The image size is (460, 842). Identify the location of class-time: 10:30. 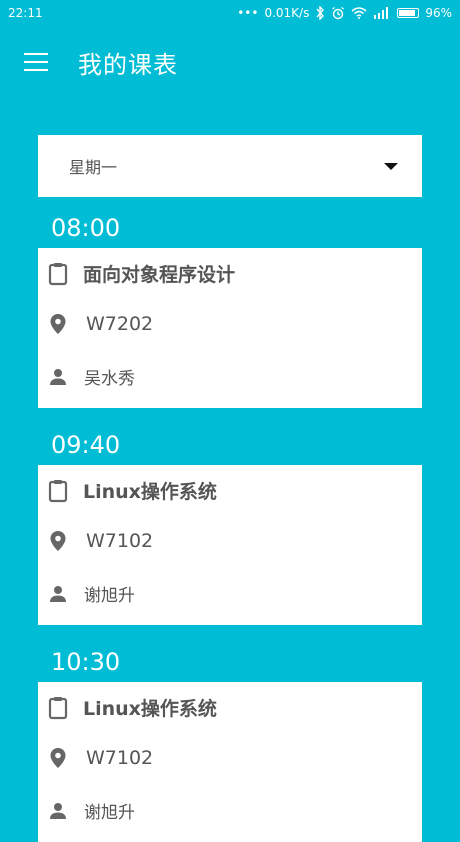
(86, 662).